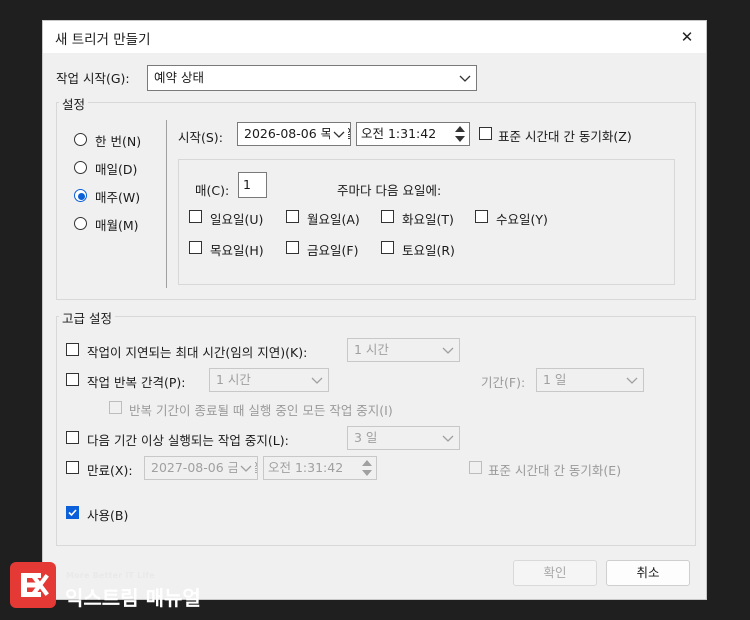 This screenshot has height=620, width=750. I want to click on enabled-label: 사용(B), so click(108, 515).